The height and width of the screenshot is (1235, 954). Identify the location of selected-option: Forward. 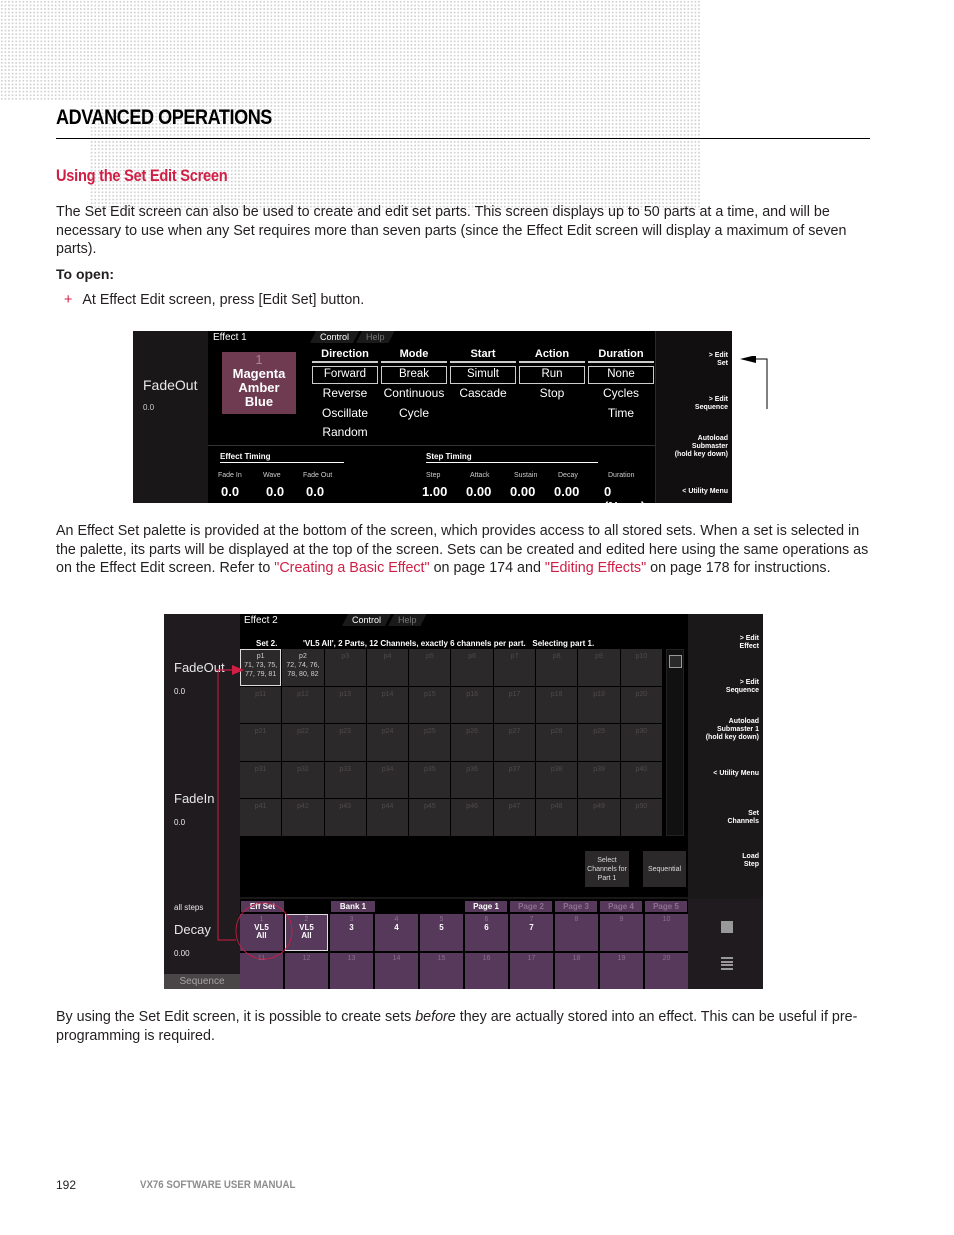
(345, 375).